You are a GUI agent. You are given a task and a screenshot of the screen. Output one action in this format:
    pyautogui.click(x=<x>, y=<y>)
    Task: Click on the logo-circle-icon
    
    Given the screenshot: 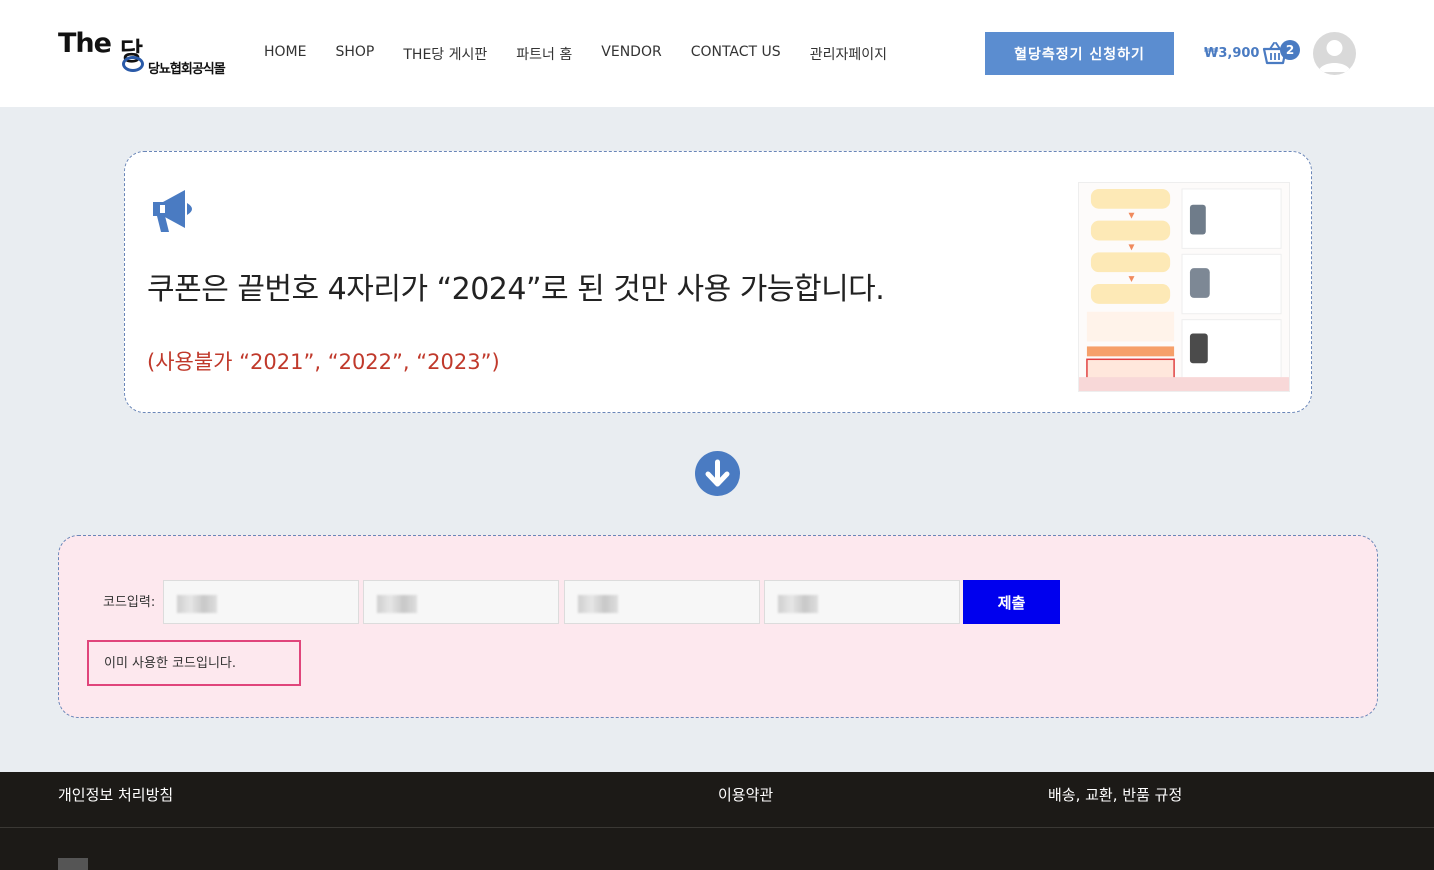 What is the action you would take?
    pyautogui.click(x=133, y=64)
    